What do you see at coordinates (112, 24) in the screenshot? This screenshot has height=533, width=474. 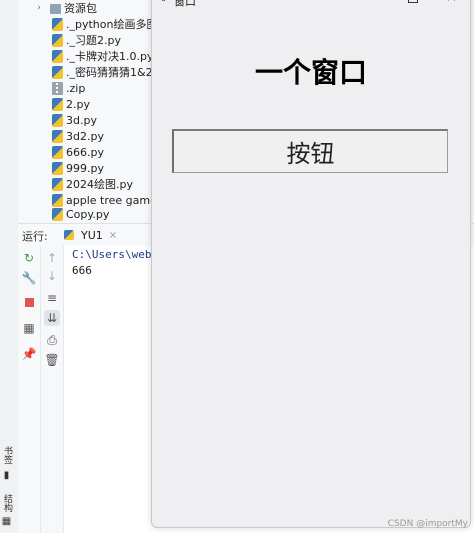 I see `tree-item-label: ._python绘画多图形` at bounding box center [112, 24].